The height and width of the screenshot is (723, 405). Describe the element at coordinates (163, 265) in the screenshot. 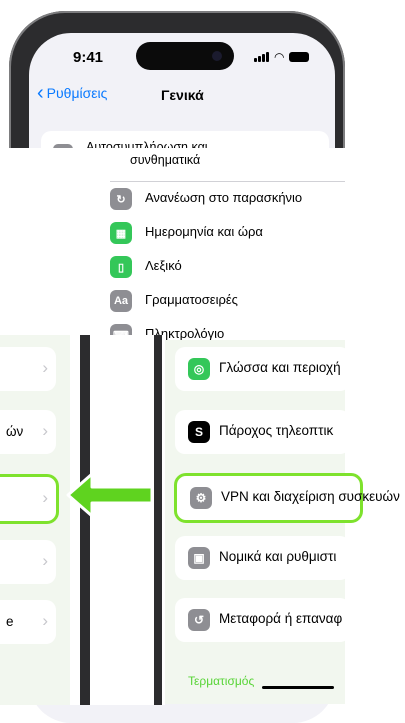

I see `menu-item-label: Λεξικό` at that location.